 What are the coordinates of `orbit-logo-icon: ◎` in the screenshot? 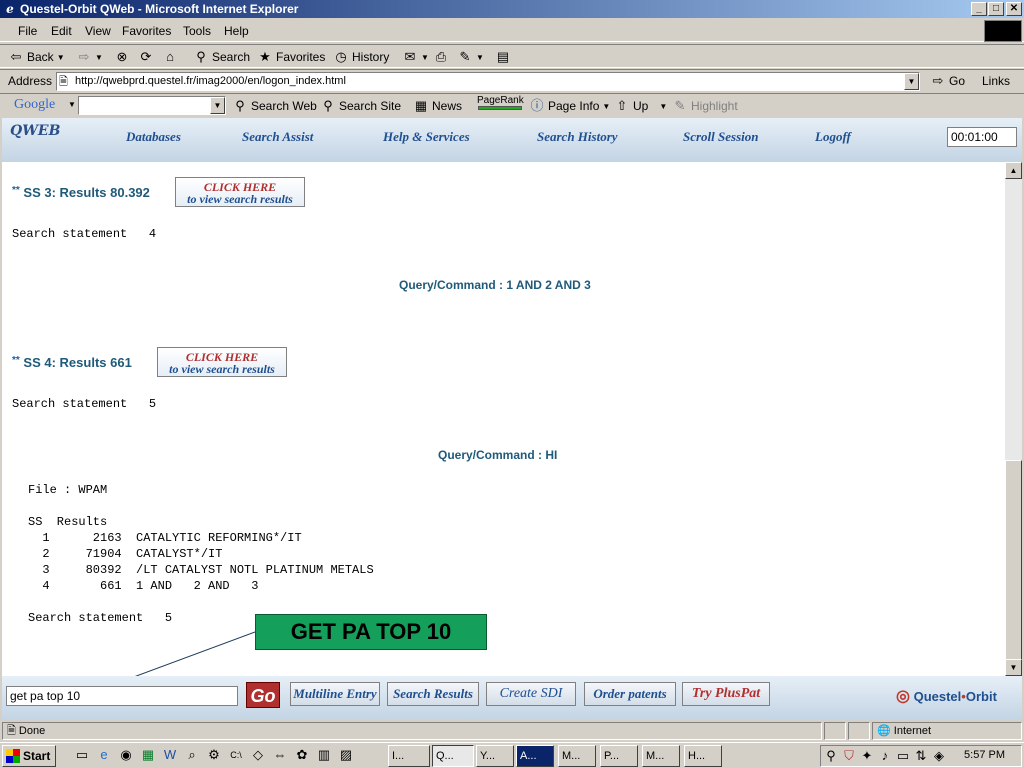 It's located at (903, 696).